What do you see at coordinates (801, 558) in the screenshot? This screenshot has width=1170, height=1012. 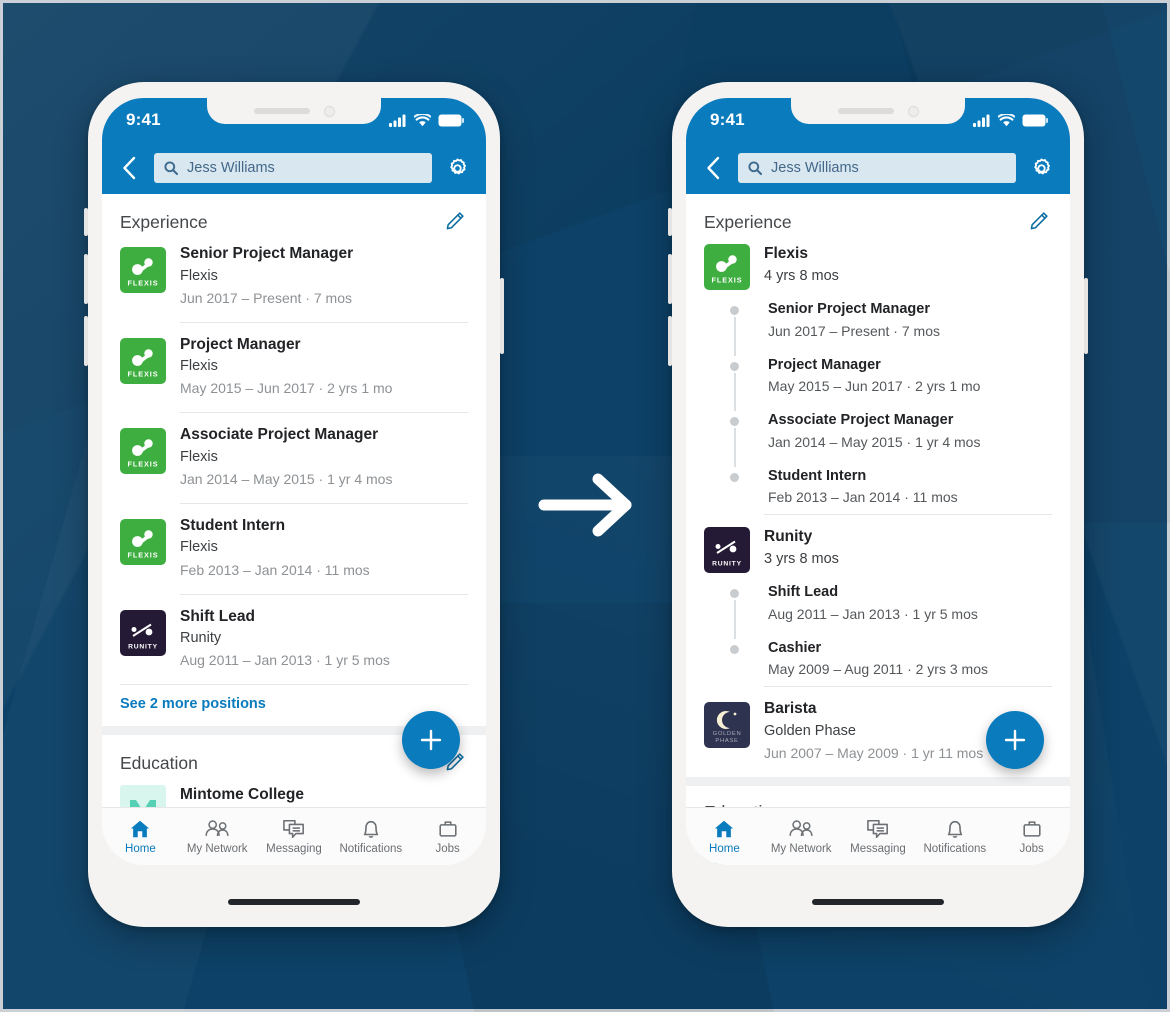 I see `company-duration: 3 yrs 8 mos` at bounding box center [801, 558].